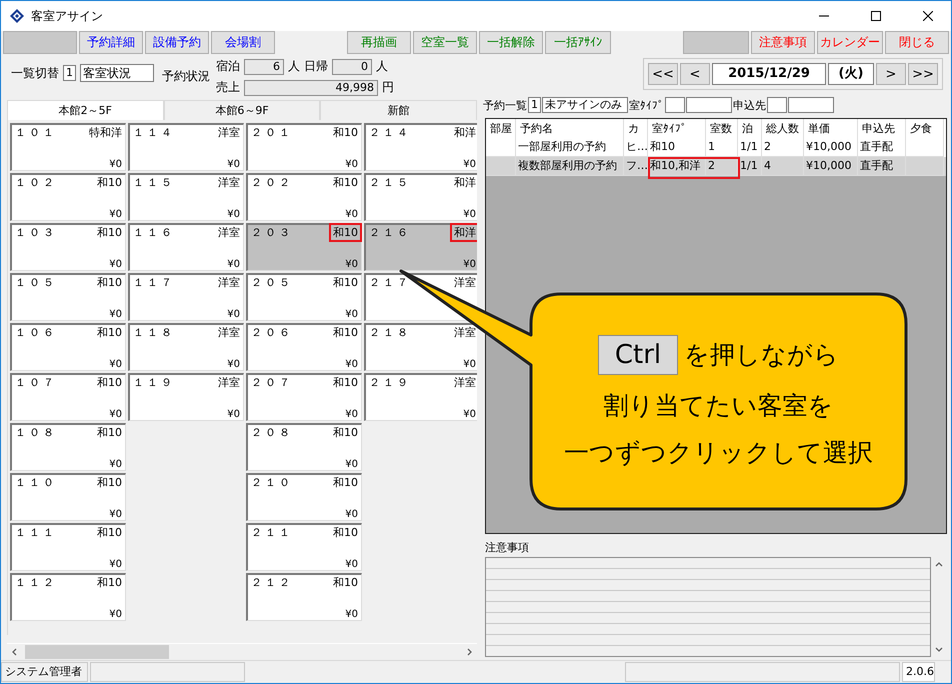 This screenshot has height=684, width=952. Describe the element at coordinates (777, 105) in the screenshot. I see `source-code-field` at that location.